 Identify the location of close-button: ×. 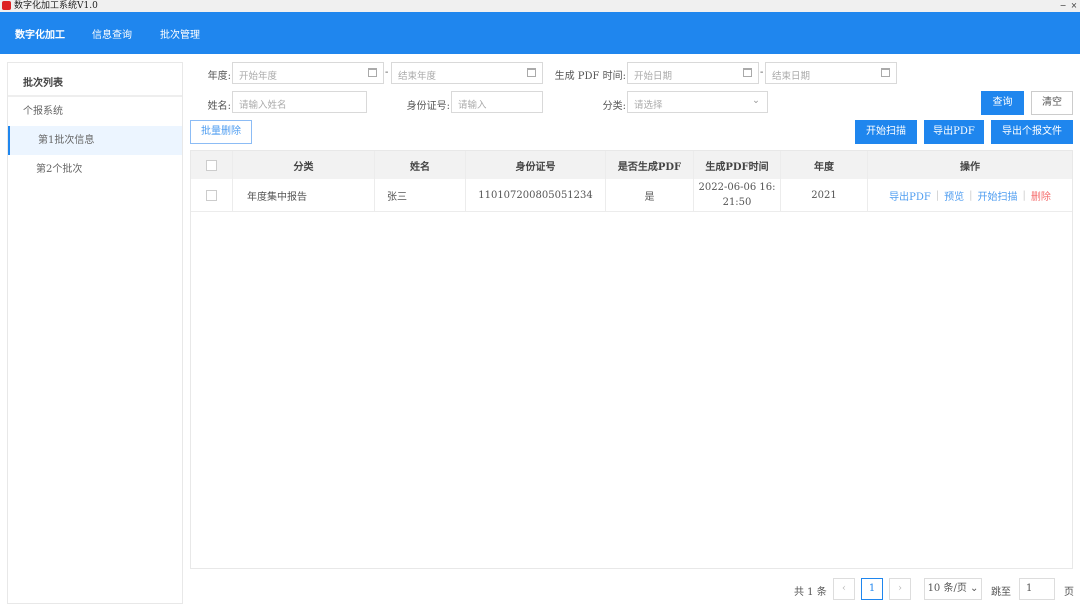
(1074, 6).